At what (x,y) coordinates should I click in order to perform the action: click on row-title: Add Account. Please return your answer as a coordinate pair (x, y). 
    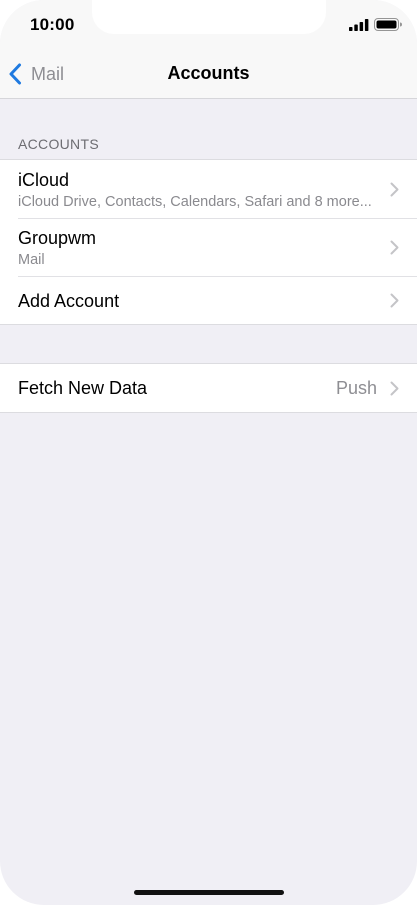
    Looking at the image, I should click on (69, 301).